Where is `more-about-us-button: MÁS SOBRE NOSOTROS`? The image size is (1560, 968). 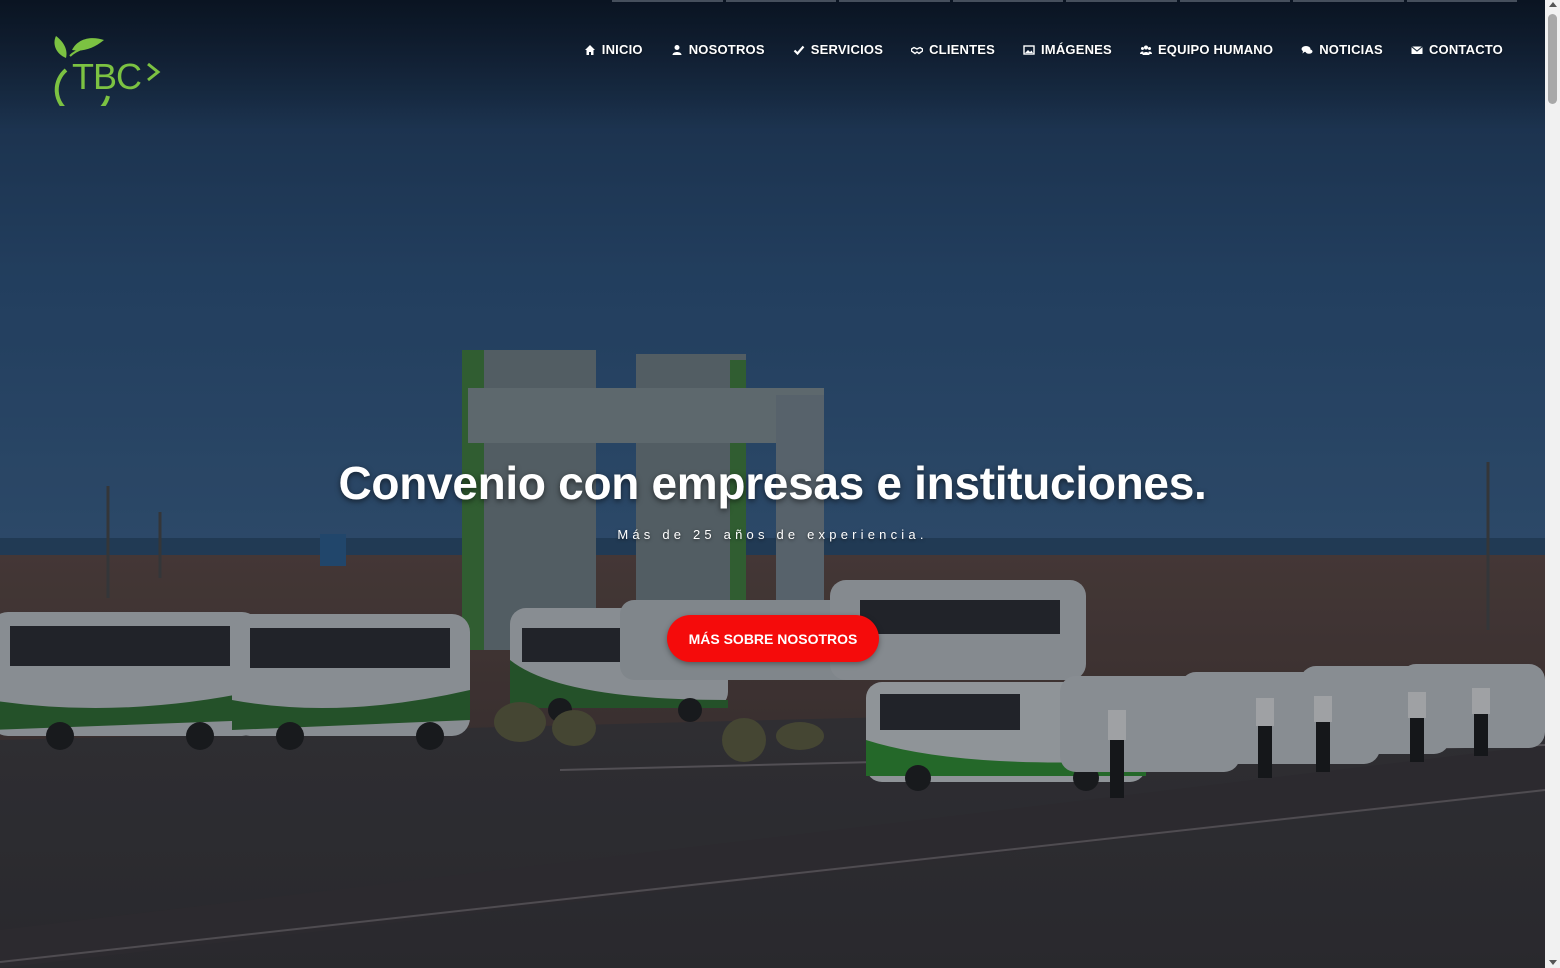
more-about-us-button: MÁS SOBRE NOSOTROS is located at coordinates (773, 638).